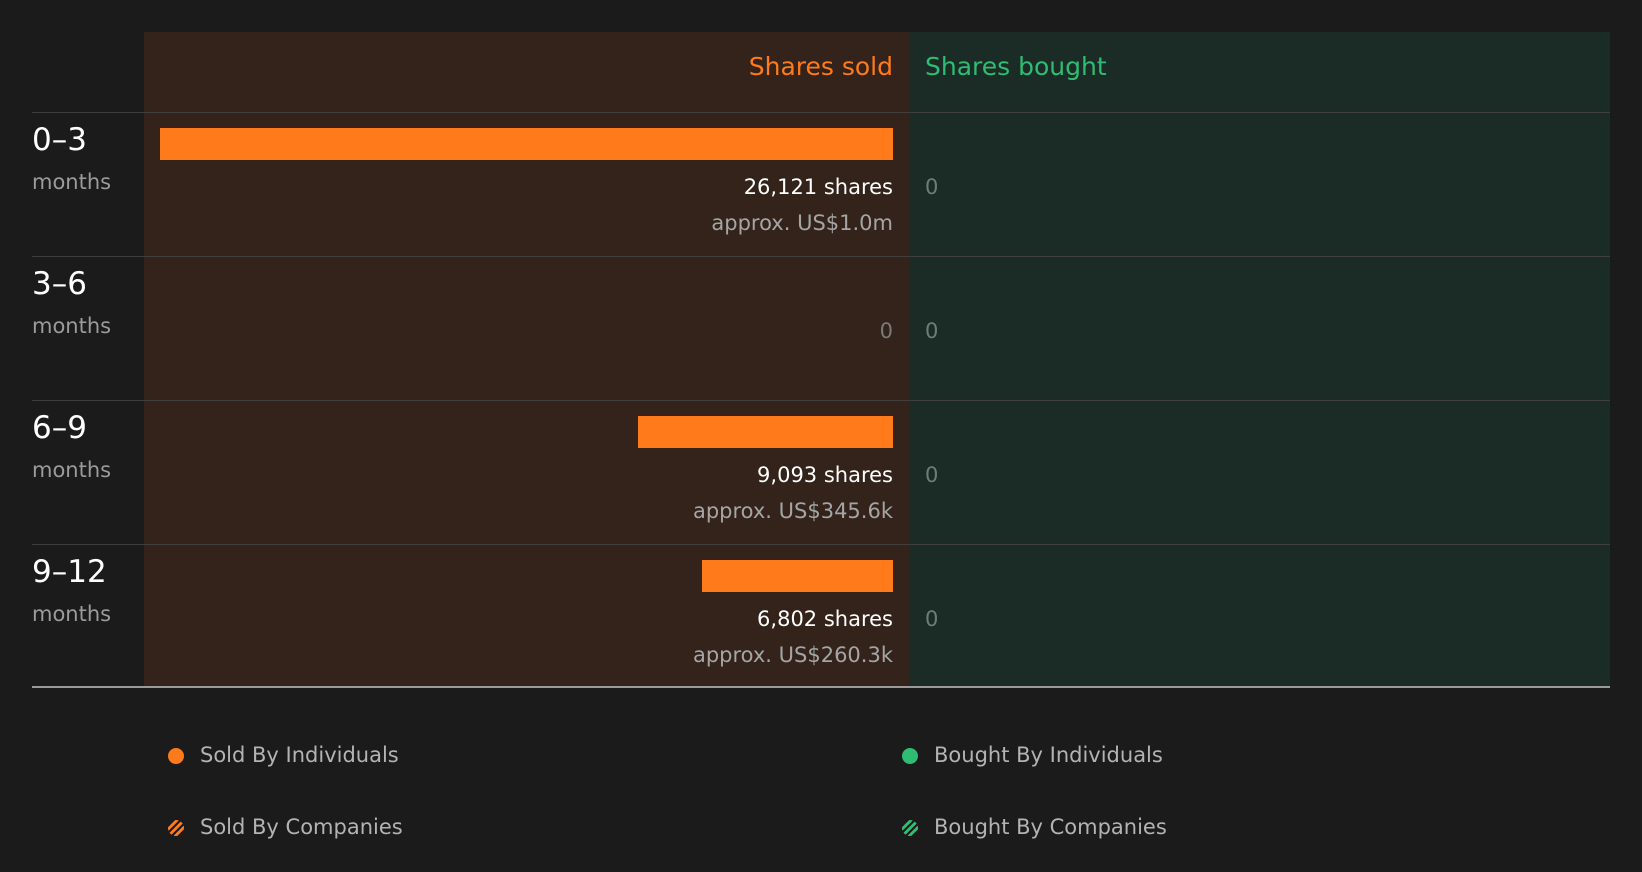 This screenshot has width=1642, height=872. Describe the element at coordinates (886, 331) in the screenshot. I see `shares-sold-label: 0` at that location.